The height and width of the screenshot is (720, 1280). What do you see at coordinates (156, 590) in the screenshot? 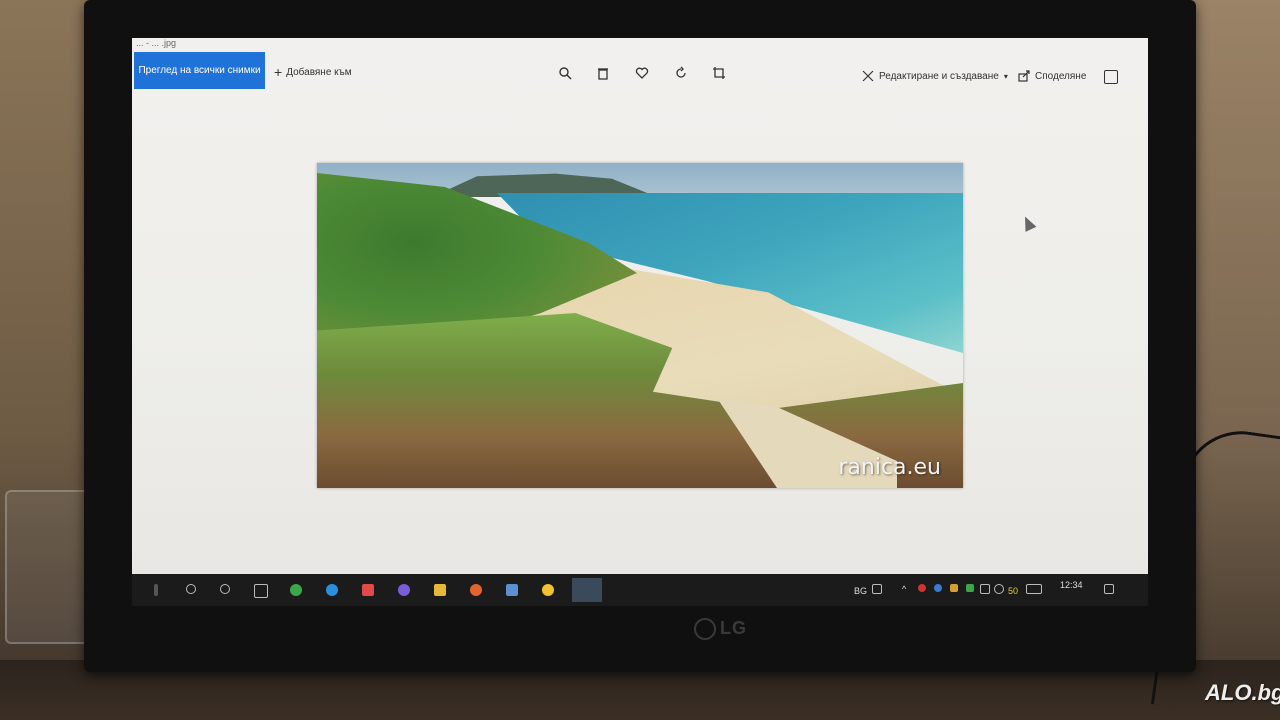
I see `start-icon` at bounding box center [156, 590].